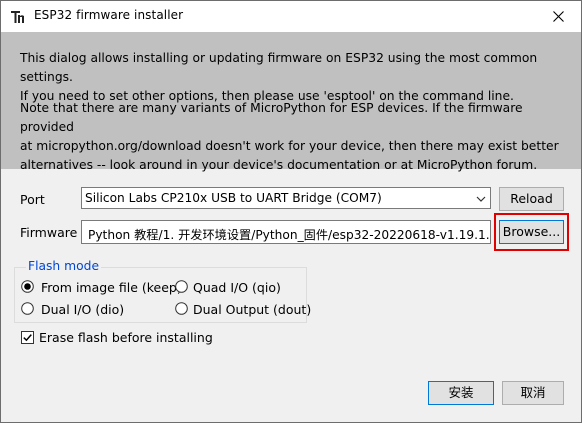 The width and height of the screenshot is (582, 423). Describe the element at coordinates (291, 16) in the screenshot. I see `title-bar: ESP32 firmware installer` at that location.